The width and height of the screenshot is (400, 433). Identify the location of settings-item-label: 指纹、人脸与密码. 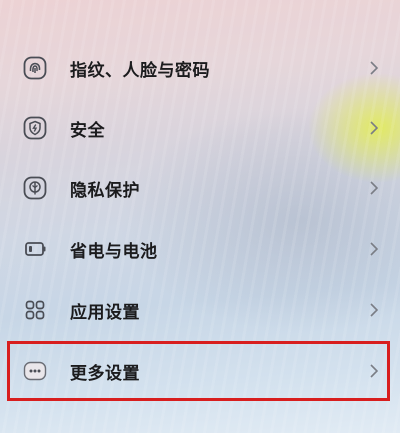
(140, 70).